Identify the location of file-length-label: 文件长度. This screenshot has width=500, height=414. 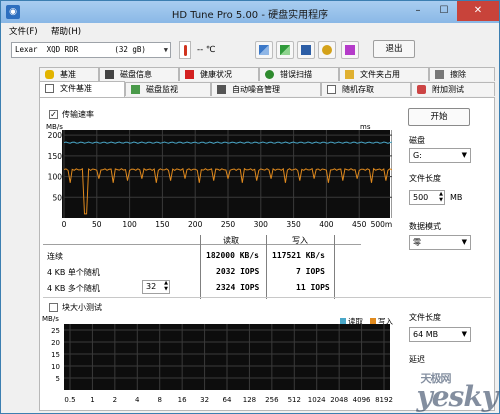
(425, 178).